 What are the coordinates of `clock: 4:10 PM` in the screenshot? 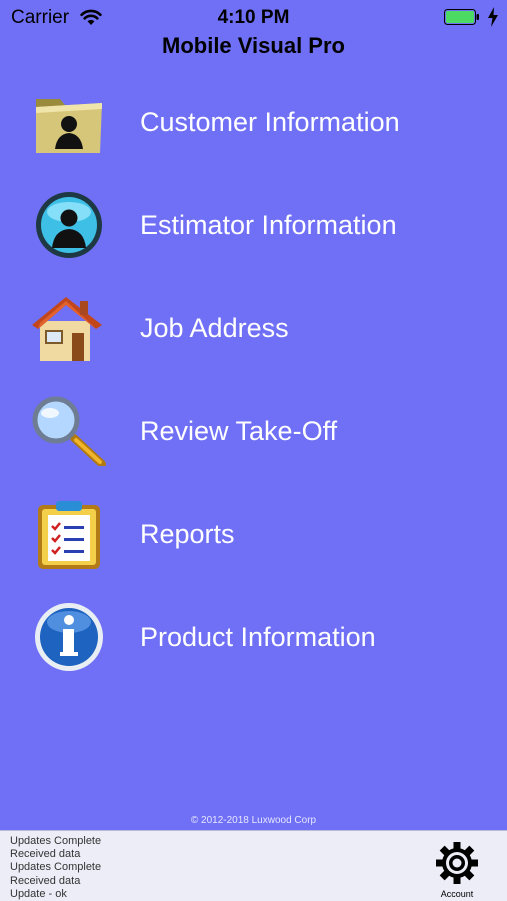 It's located at (253, 17).